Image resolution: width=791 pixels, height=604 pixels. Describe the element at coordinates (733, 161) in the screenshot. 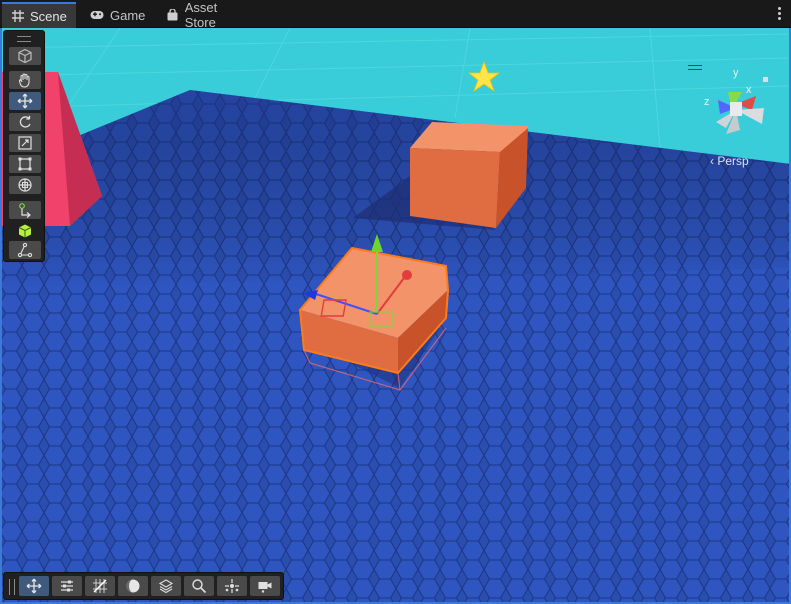

I see `projection-label: Persp` at that location.